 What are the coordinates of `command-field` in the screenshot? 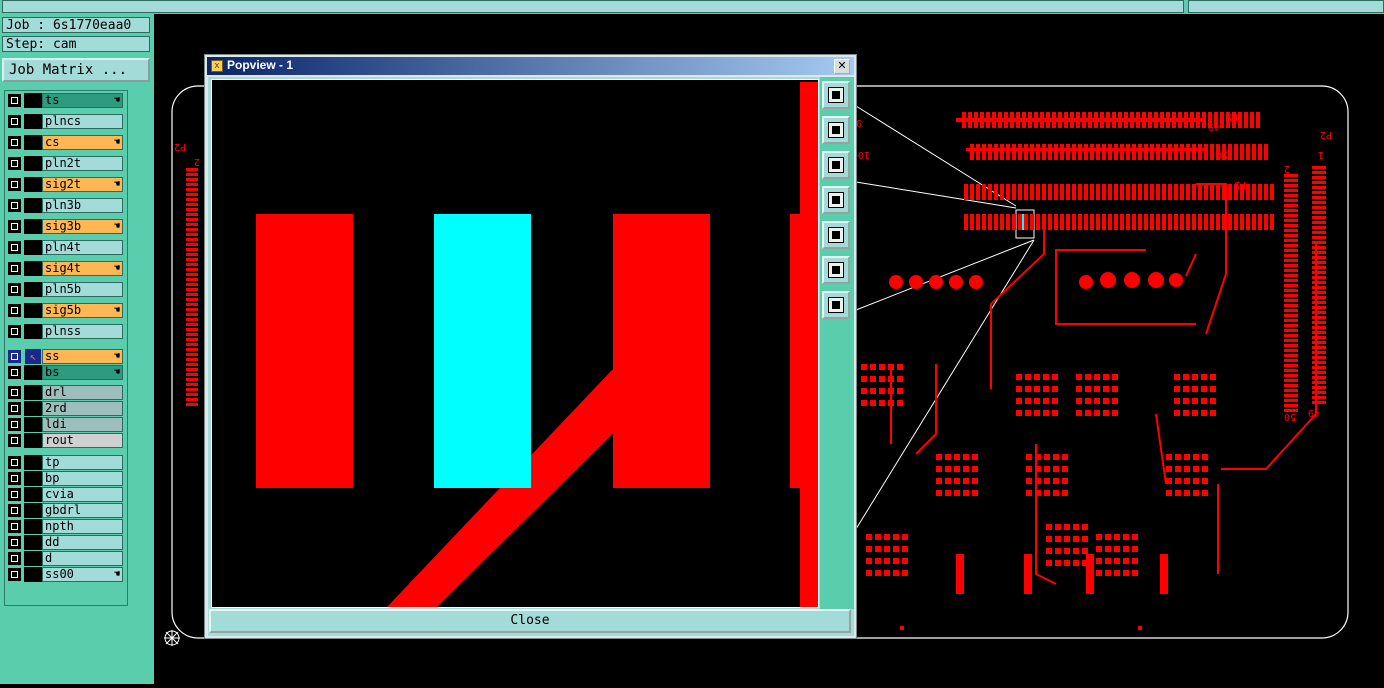 It's located at (593, 6).